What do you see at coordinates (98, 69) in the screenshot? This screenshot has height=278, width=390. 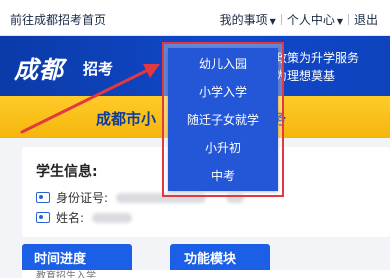 I see `logo-subtitle: 招考` at bounding box center [98, 69].